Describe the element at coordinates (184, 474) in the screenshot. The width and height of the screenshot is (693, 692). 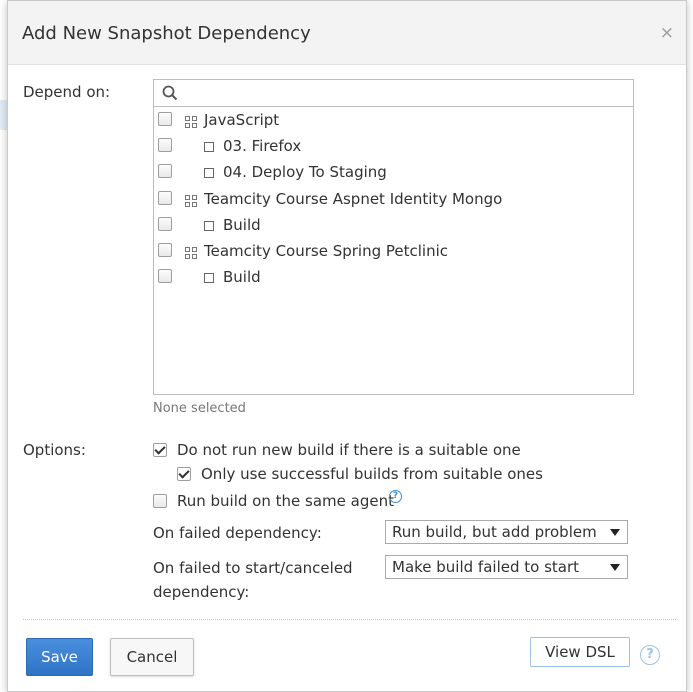
I see `only-successful-checkbox` at that location.